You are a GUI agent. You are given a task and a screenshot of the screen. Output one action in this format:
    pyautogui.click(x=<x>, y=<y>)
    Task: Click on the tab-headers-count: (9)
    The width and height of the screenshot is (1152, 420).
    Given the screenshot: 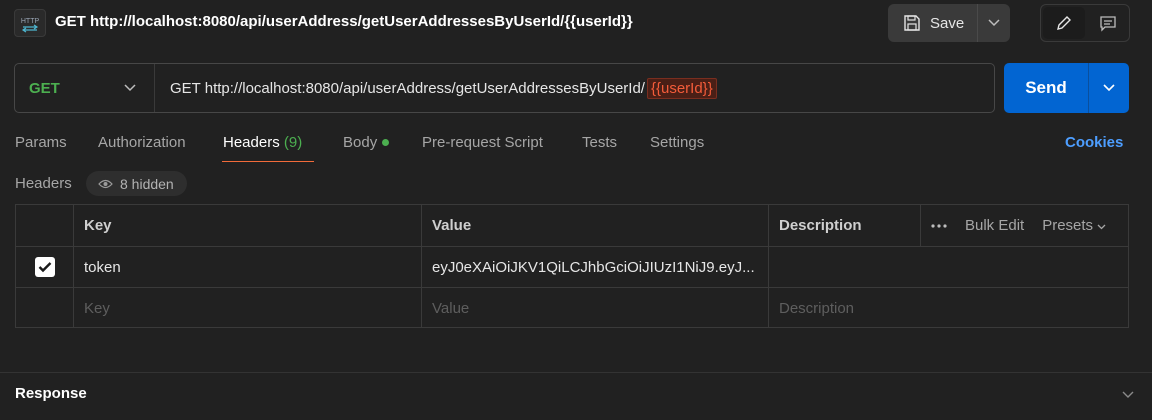 What is the action you would take?
    pyautogui.click(x=293, y=142)
    